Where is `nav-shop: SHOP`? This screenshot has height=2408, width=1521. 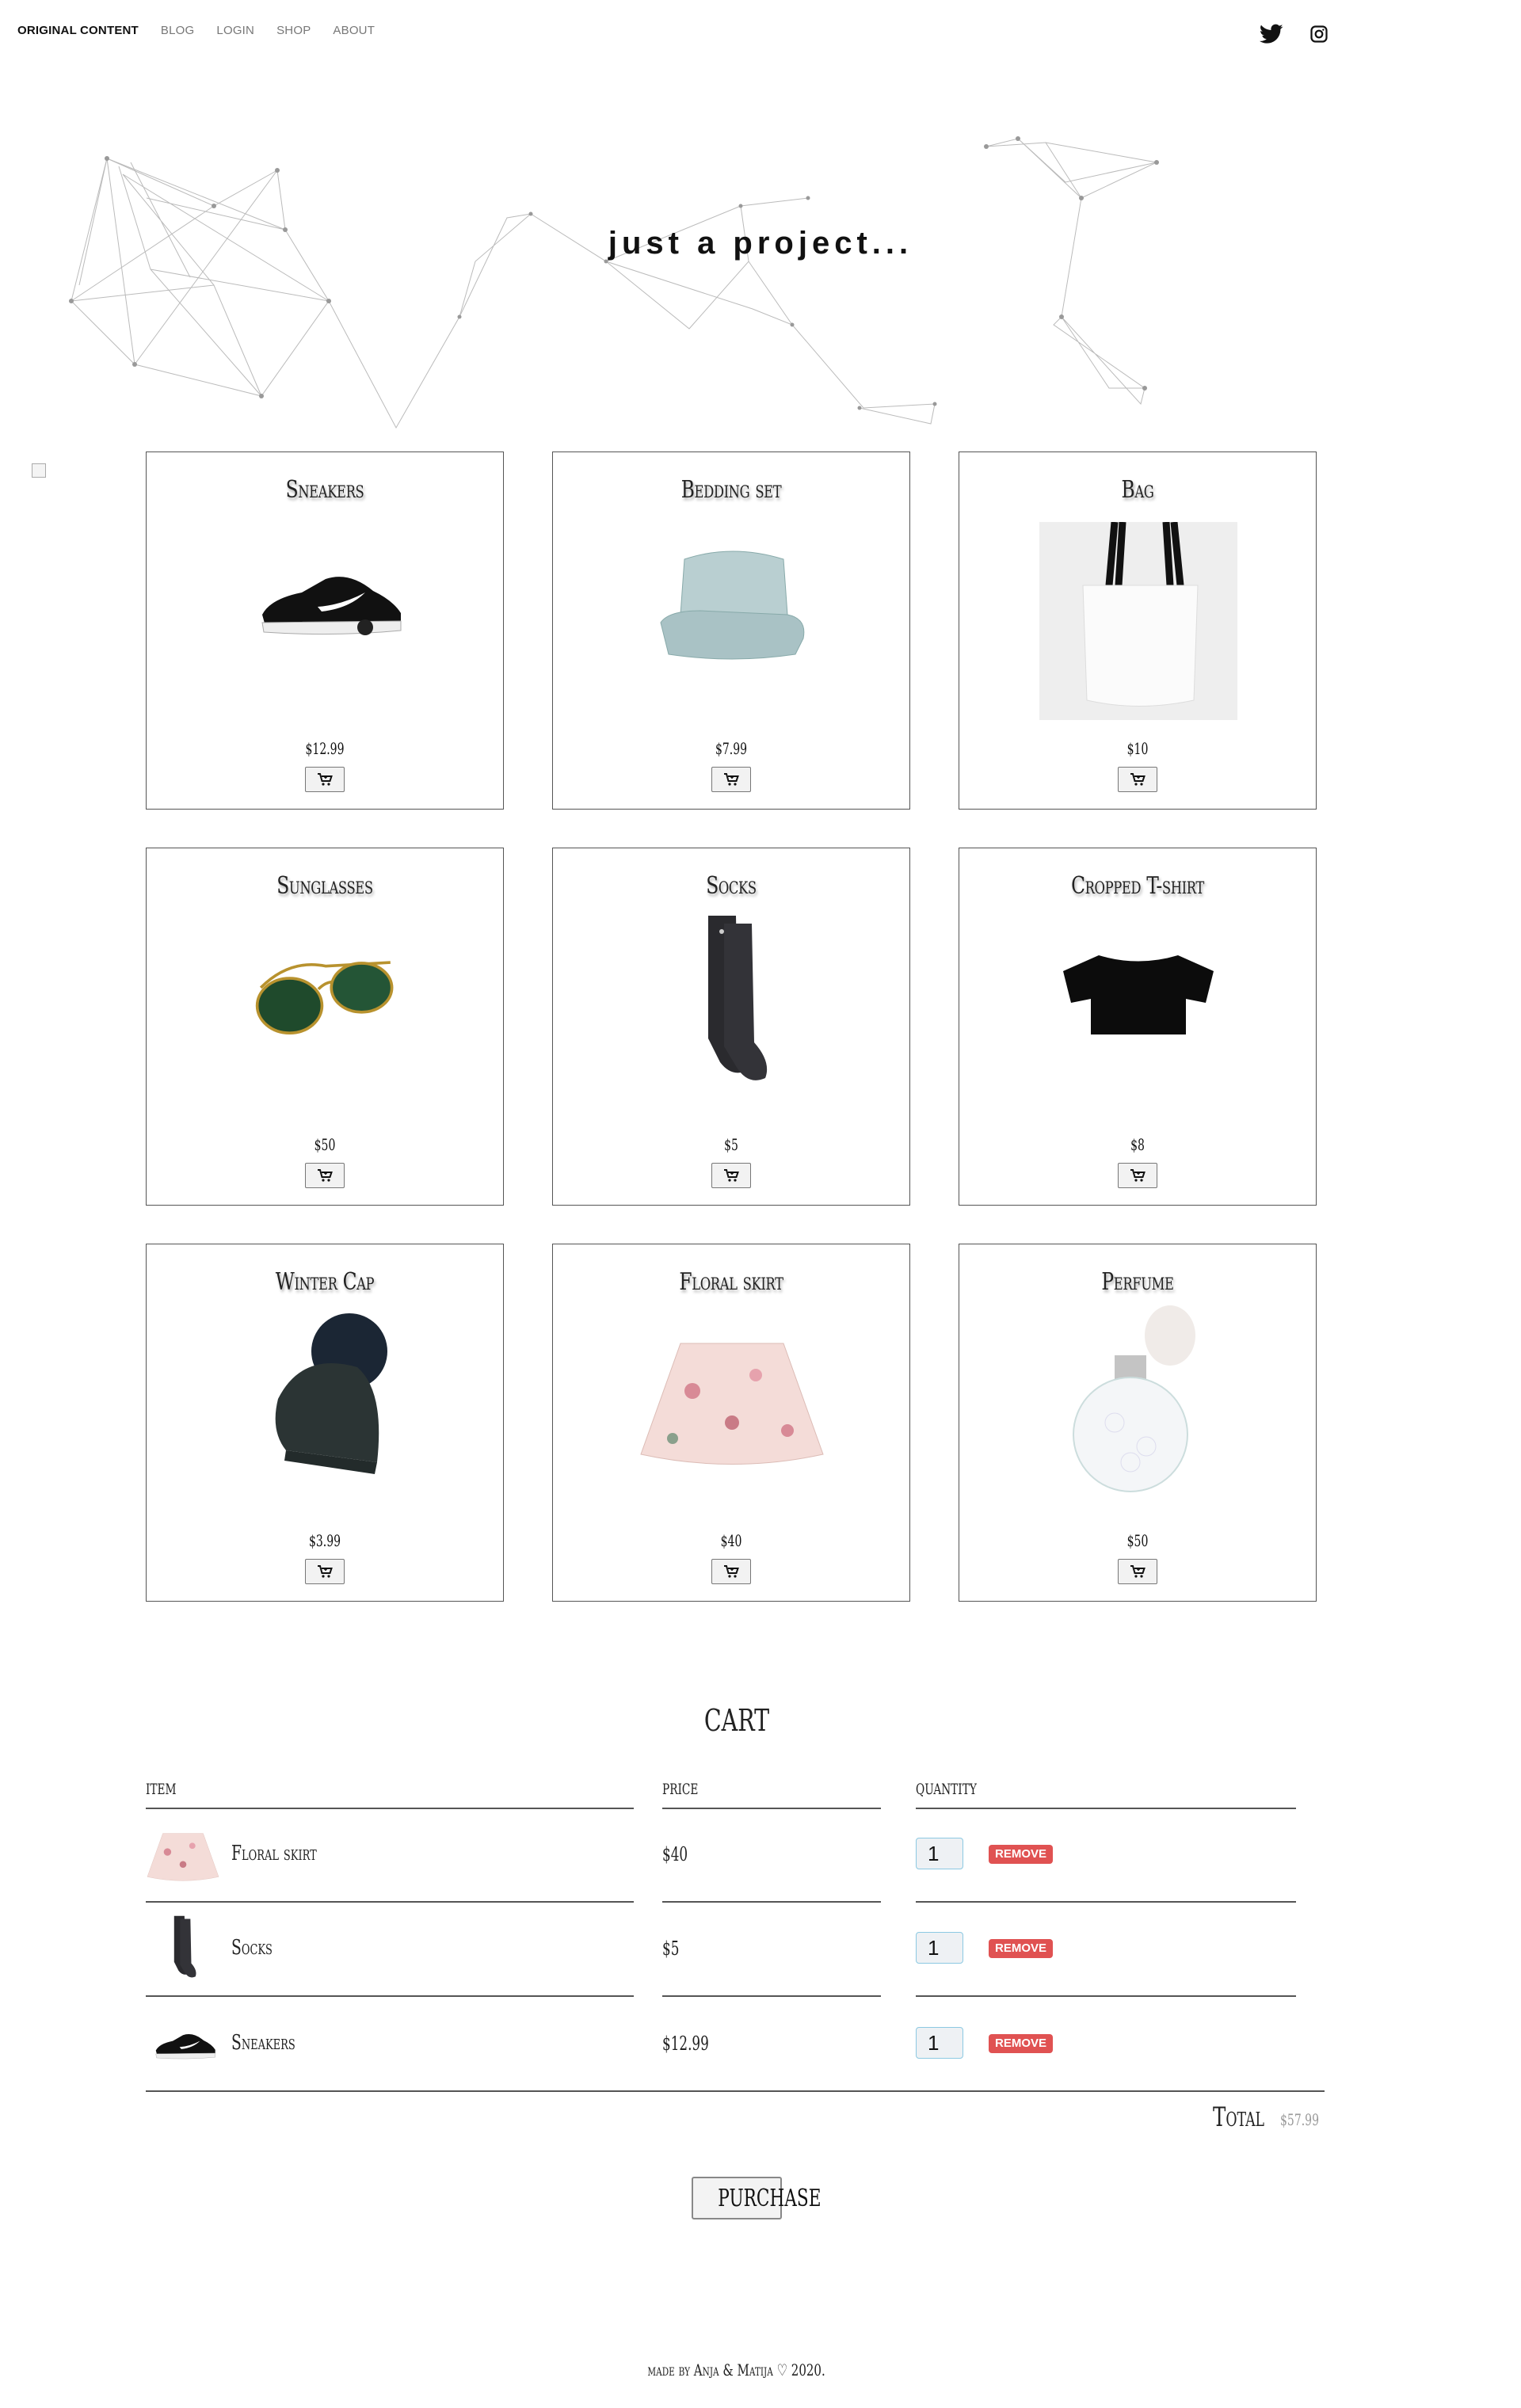
nav-shop: SHOP is located at coordinates (294, 30).